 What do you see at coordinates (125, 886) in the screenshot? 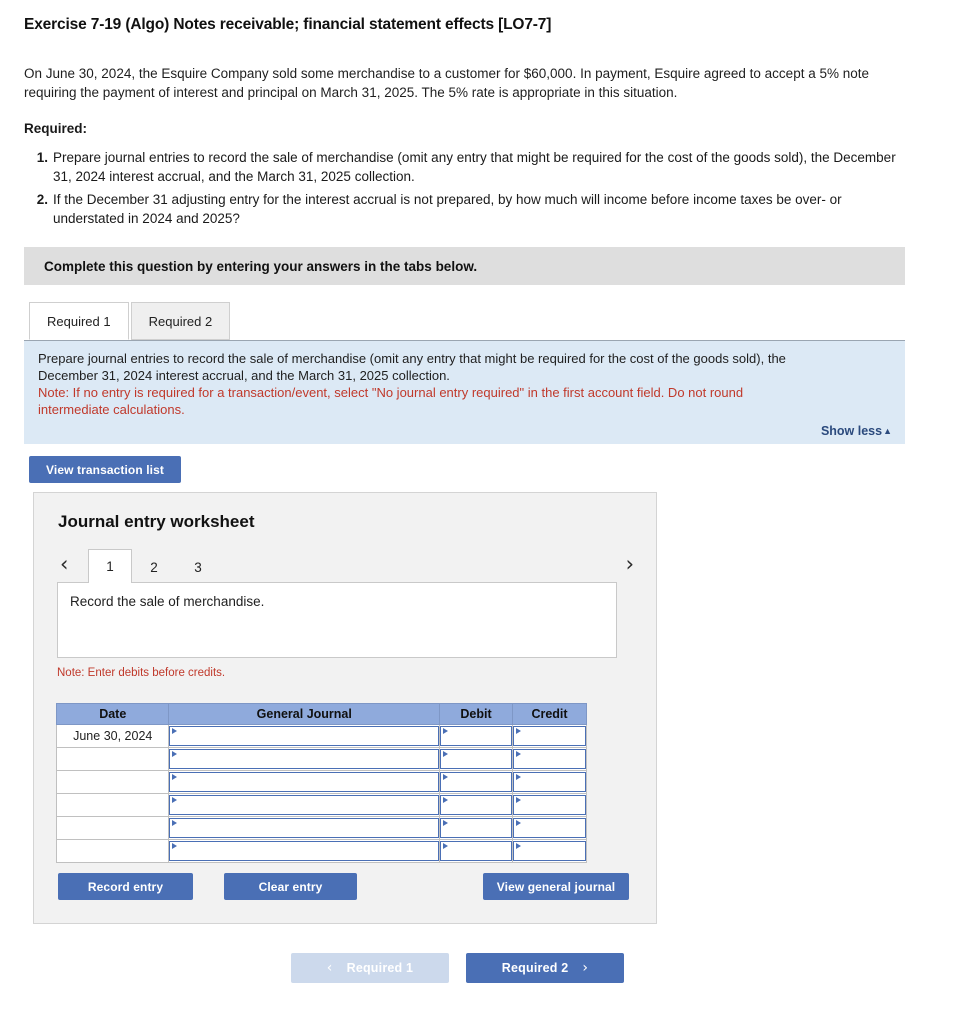
I see `record-entry-button: Record entry` at bounding box center [125, 886].